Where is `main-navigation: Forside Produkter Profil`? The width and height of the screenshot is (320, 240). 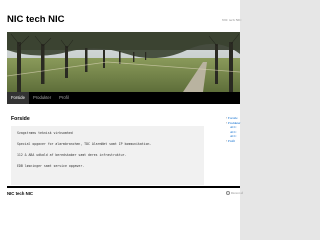 main-navigation: Forside Produkter Profil is located at coordinates (123, 98).